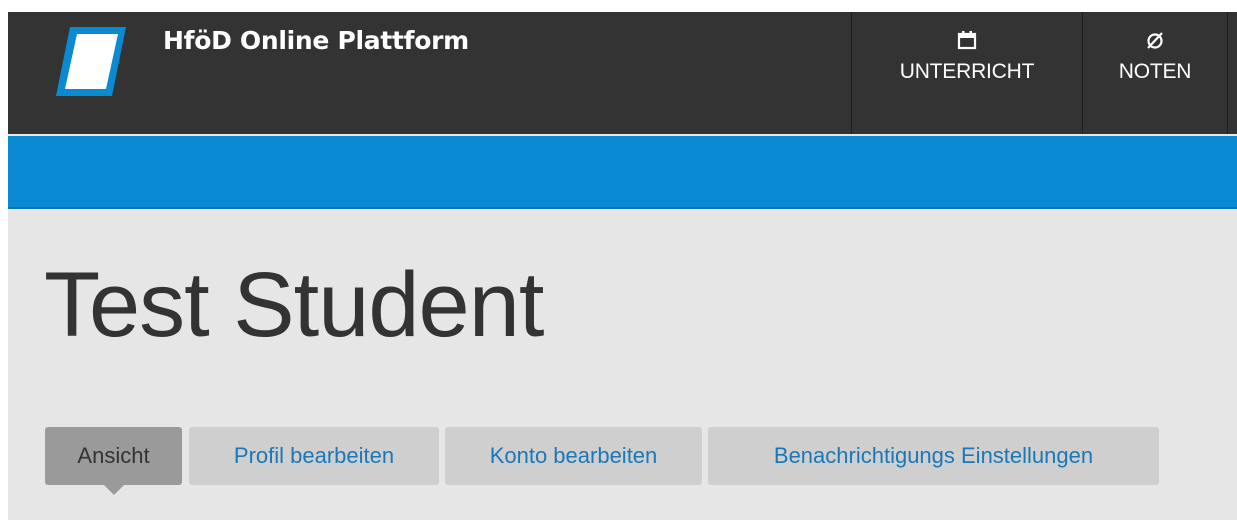  I want to click on nav-noten-label: NOTEN, so click(1155, 71).